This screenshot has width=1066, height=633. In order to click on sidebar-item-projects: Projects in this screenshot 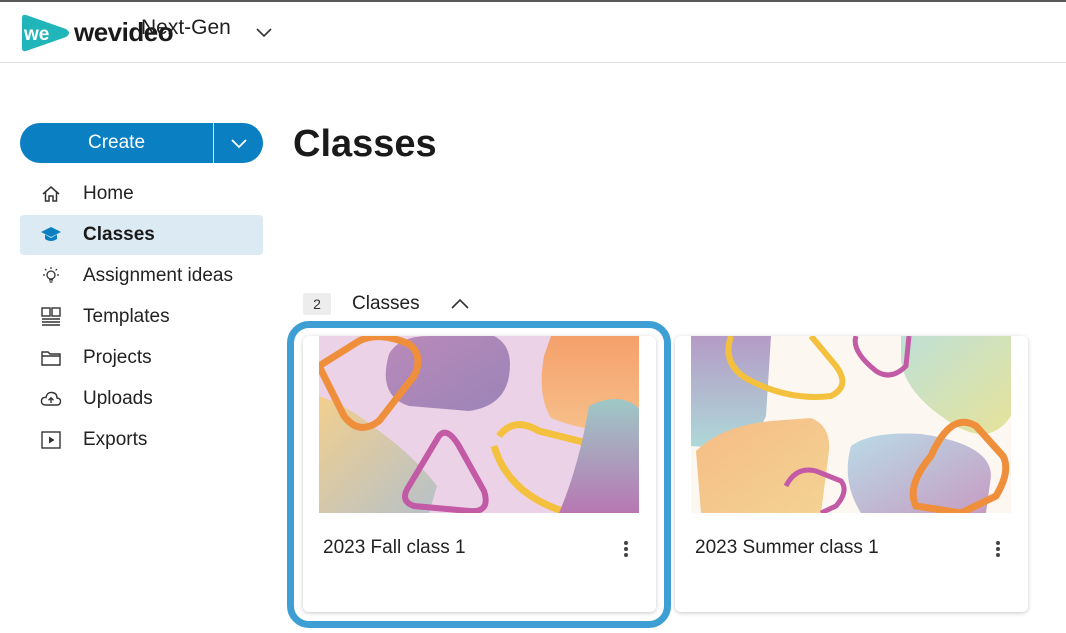, I will do `click(141, 358)`.